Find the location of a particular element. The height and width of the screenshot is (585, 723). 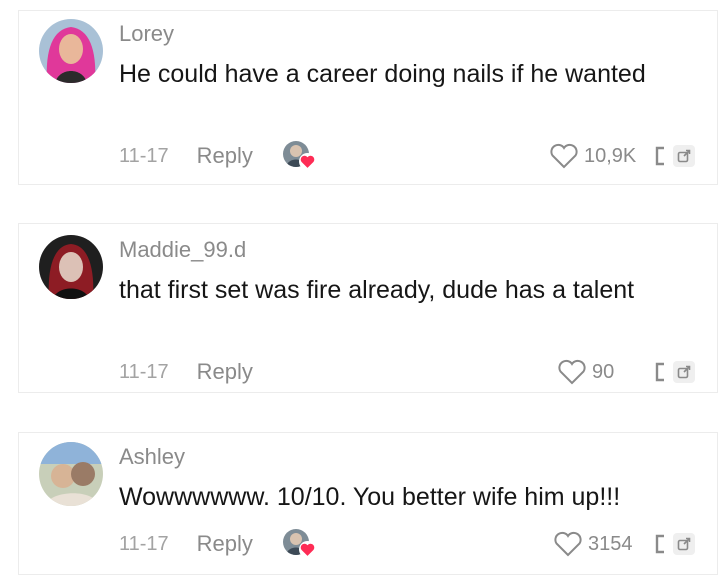

like-count: 10,9K is located at coordinates (610, 155).